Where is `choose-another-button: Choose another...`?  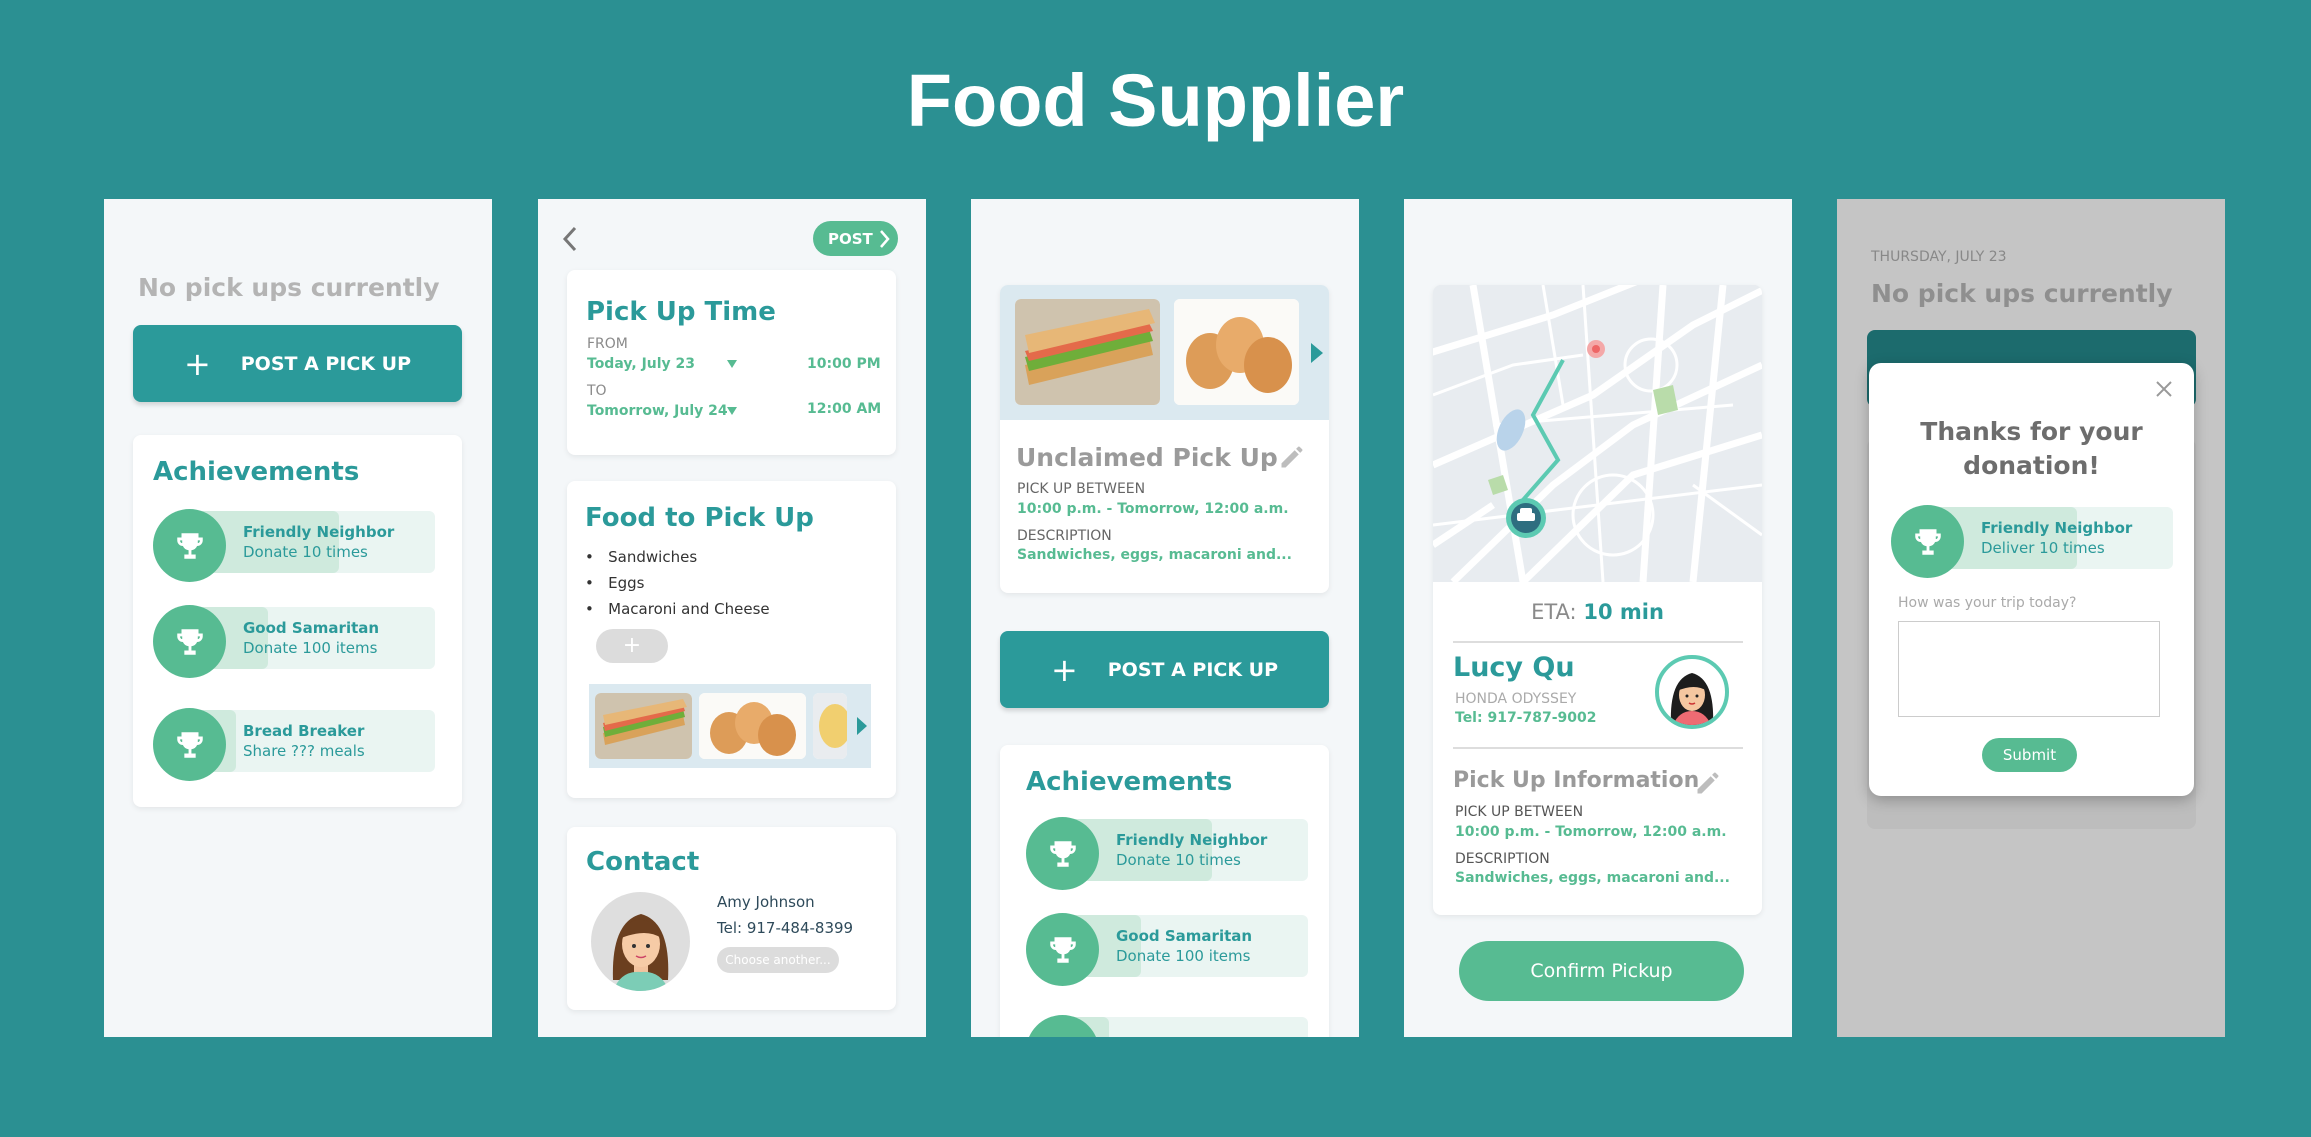
choose-another-button: Choose another... is located at coordinates (778, 960).